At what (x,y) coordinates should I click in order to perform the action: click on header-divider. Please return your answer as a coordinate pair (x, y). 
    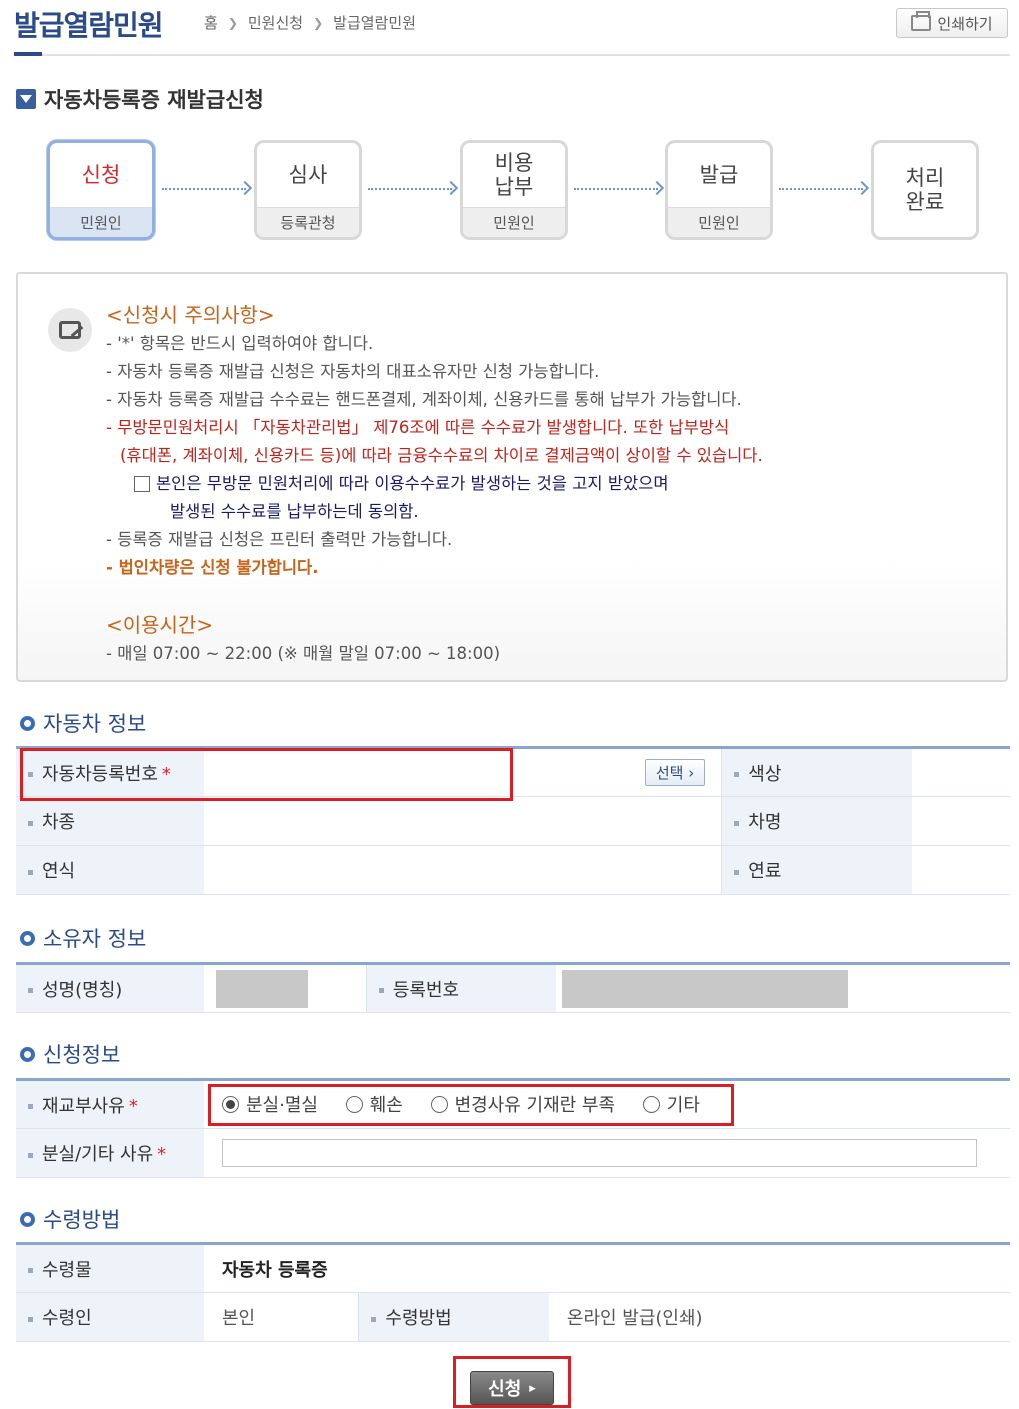
    Looking at the image, I should click on (512, 55).